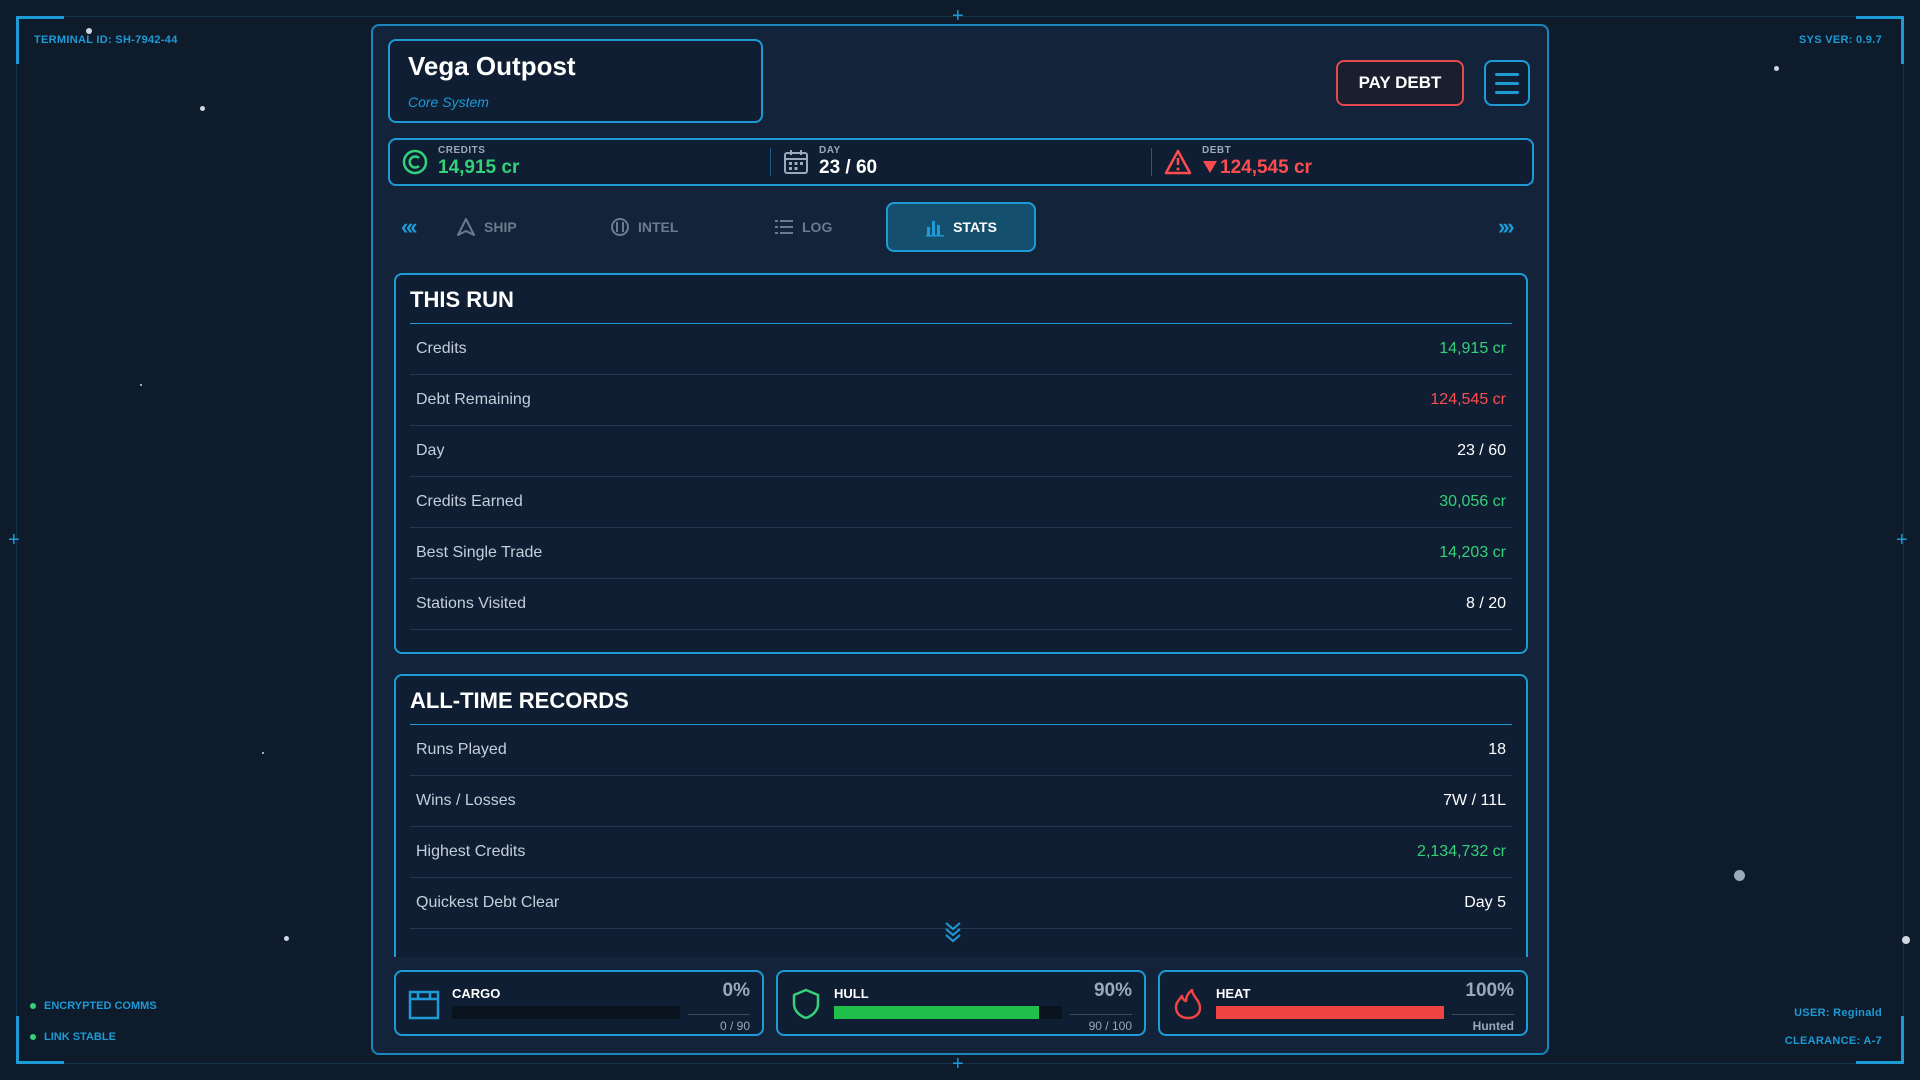 This screenshot has width=1920, height=1080. I want to click on status-comms-label: ENCRYPTED COMMS, so click(100, 1006).